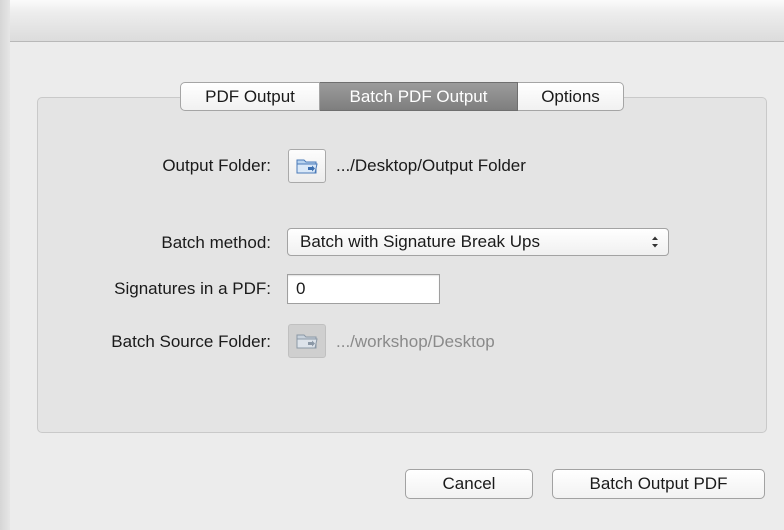 The image size is (784, 530). I want to click on batch-method-label: Batch method:, so click(216, 242).